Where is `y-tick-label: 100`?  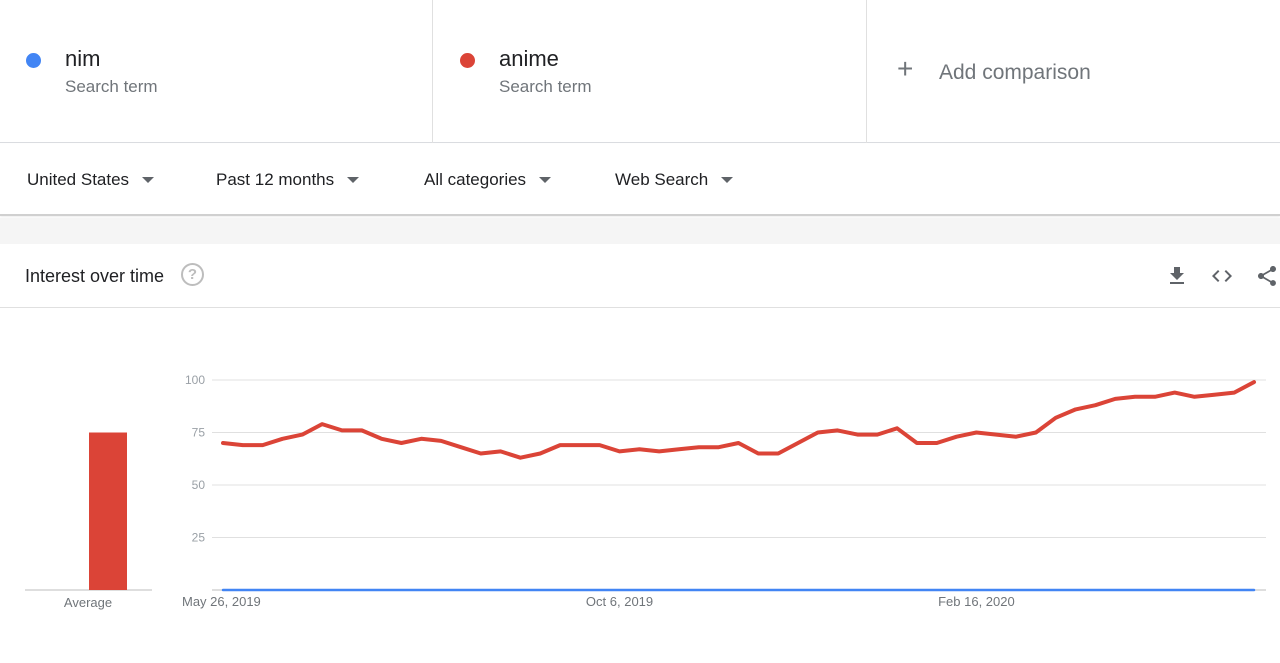
y-tick-label: 100 is located at coordinates (195, 380).